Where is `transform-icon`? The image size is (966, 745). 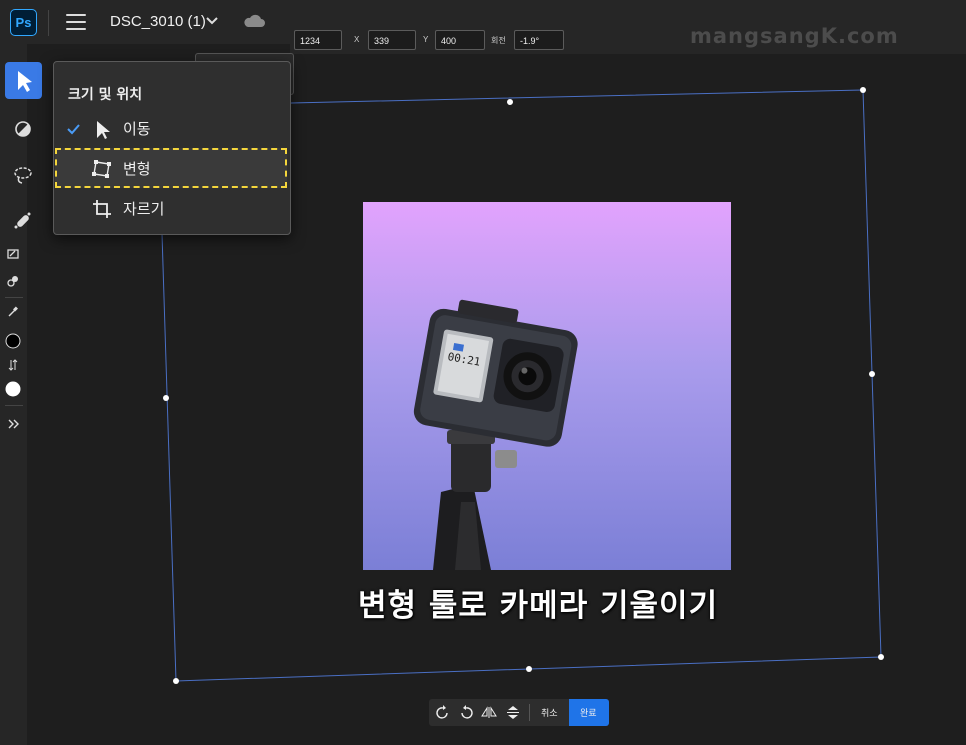
transform-icon is located at coordinates (101, 169).